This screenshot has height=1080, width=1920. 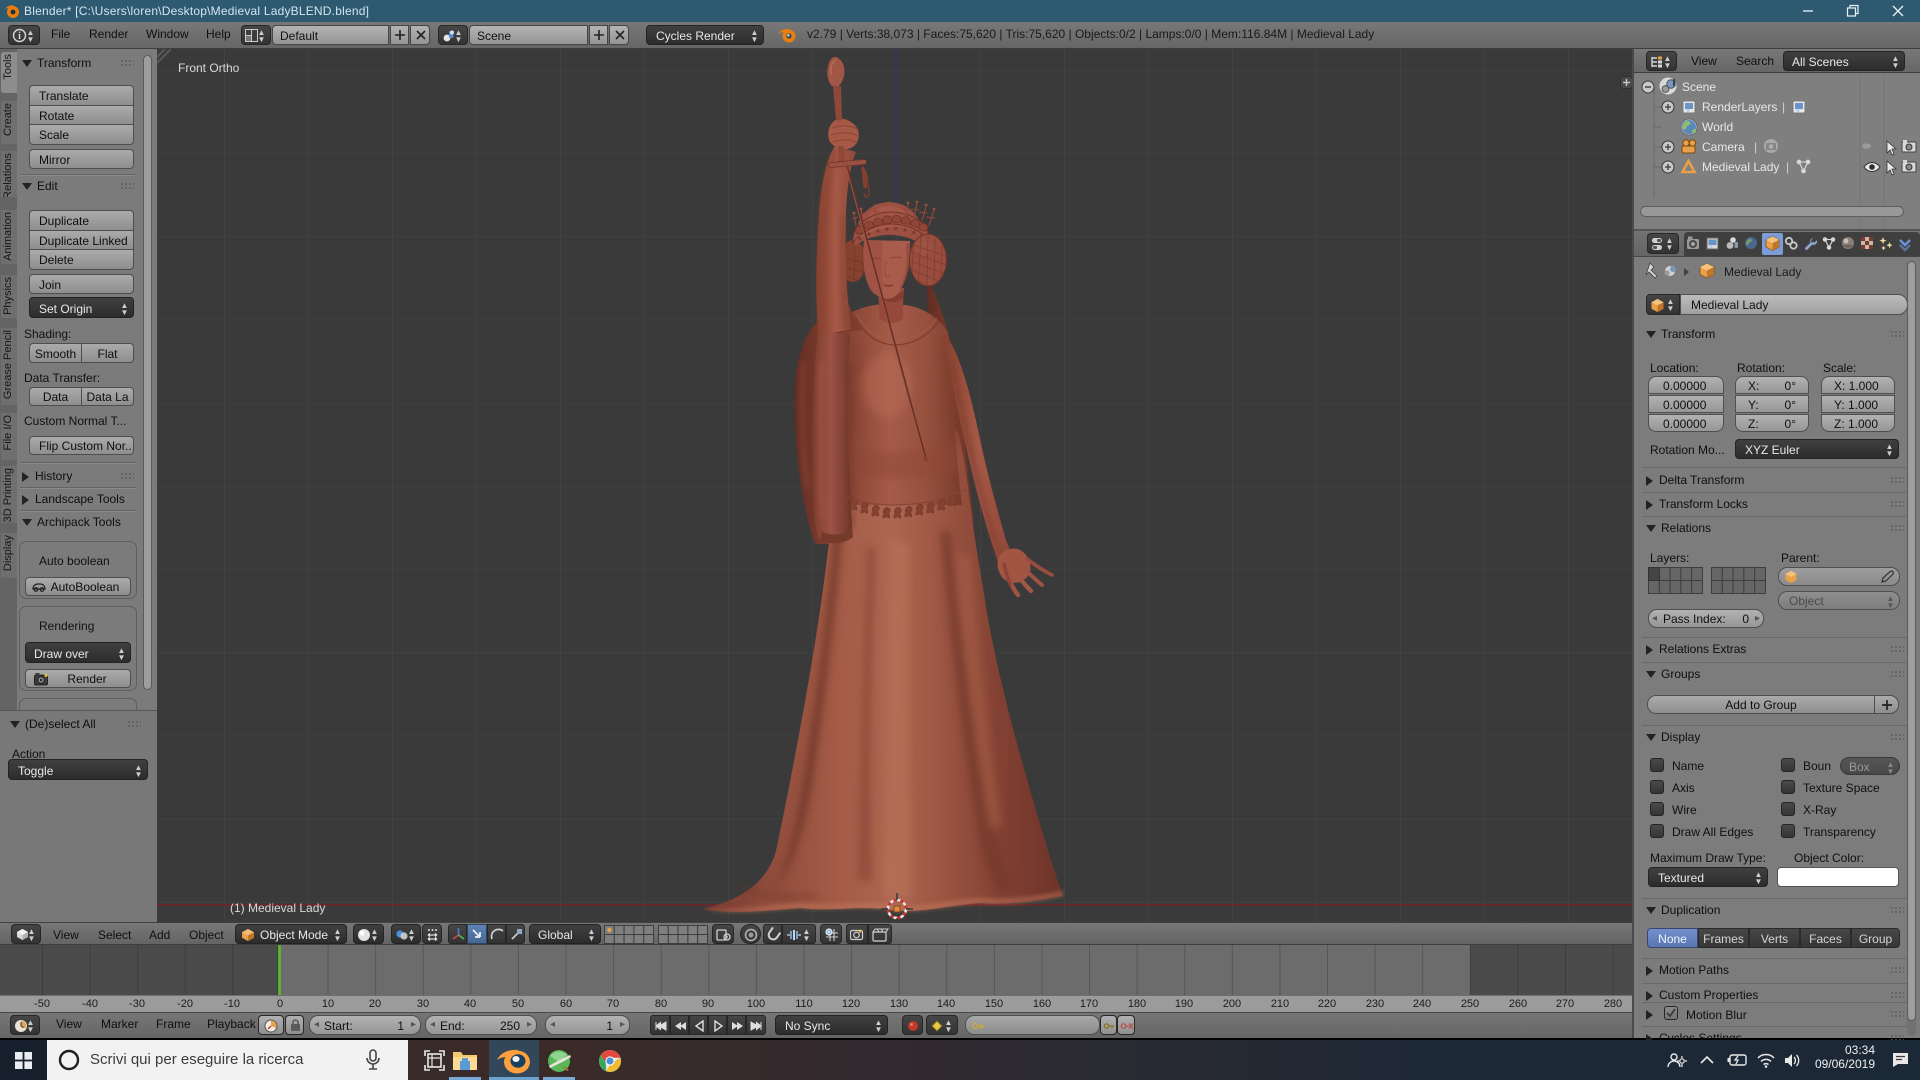 What do you see at coordinates (19, 36) in the screenshot?
I see `svg-text: i` at bounding box center [19, 36].